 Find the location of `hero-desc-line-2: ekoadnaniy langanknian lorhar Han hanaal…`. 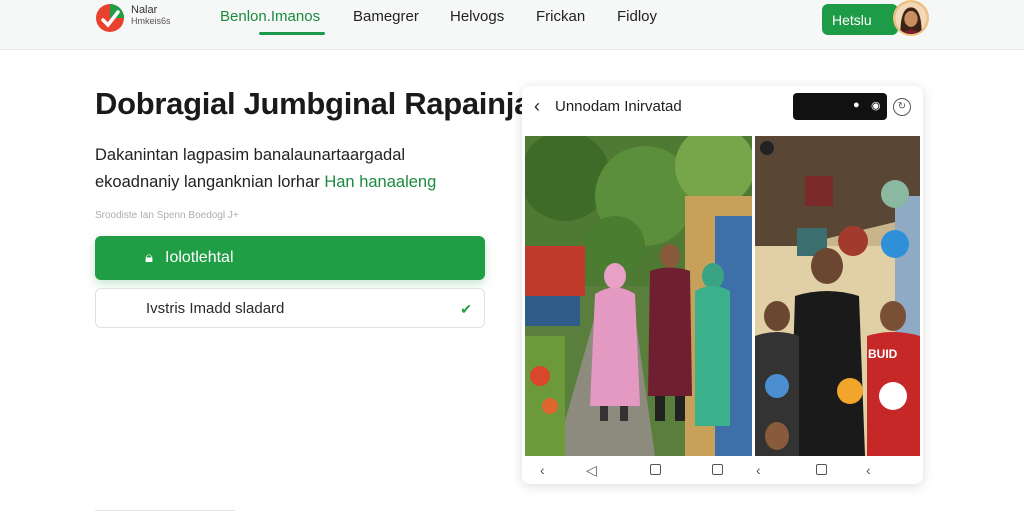

hero-desc-line-2: ekoadnaniy langanknian lorhar Han hanaal… is located at coordinates (295, 182).